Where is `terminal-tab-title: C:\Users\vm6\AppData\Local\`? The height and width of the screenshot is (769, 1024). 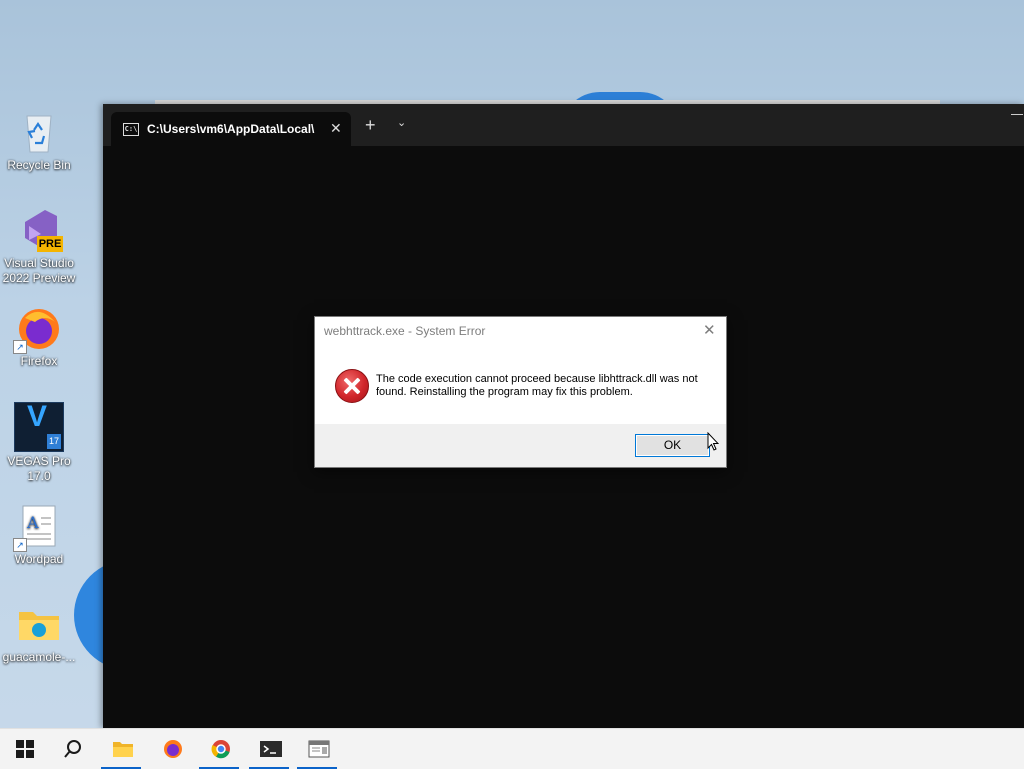
terminal-tab-title: C:\Users\vm6\AppData\Local\ is located at coordinates (231, 129).